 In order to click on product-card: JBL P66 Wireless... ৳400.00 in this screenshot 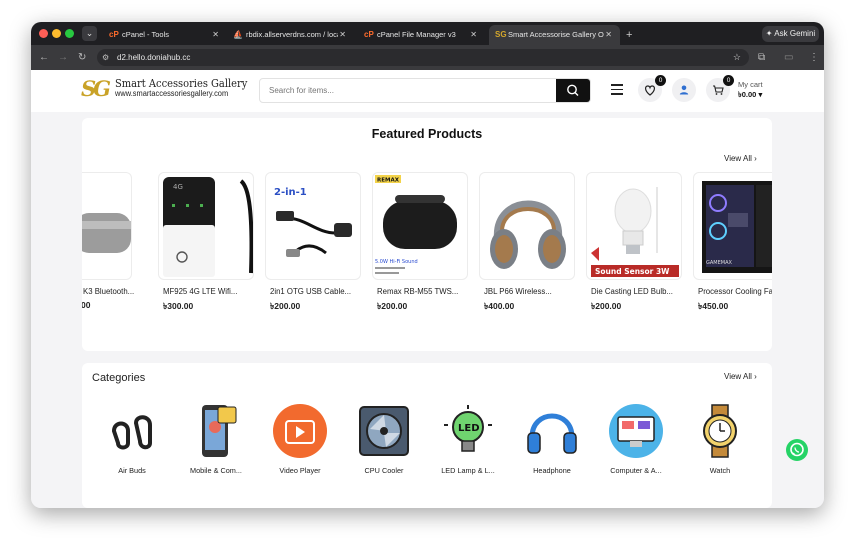, I will do `click(527, 247)`.